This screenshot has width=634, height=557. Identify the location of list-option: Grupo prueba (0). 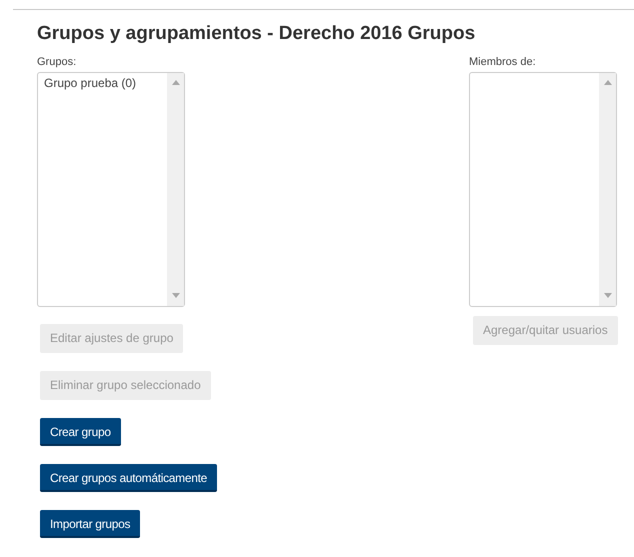
(105, 83).